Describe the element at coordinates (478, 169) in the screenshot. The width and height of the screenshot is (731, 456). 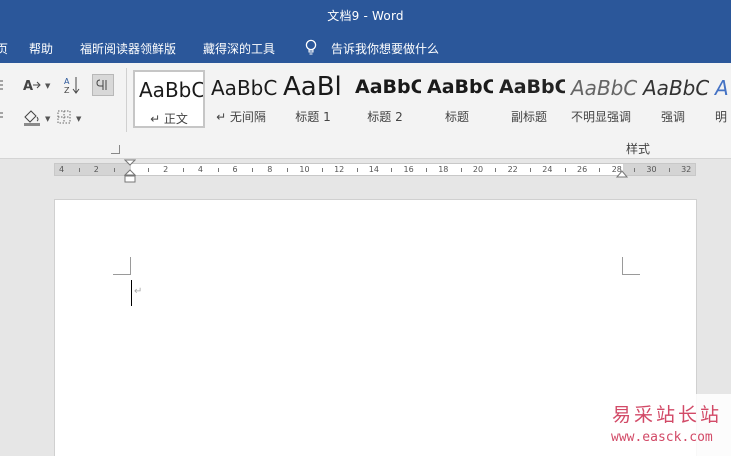
I see `ruler-number: 20` at that location.